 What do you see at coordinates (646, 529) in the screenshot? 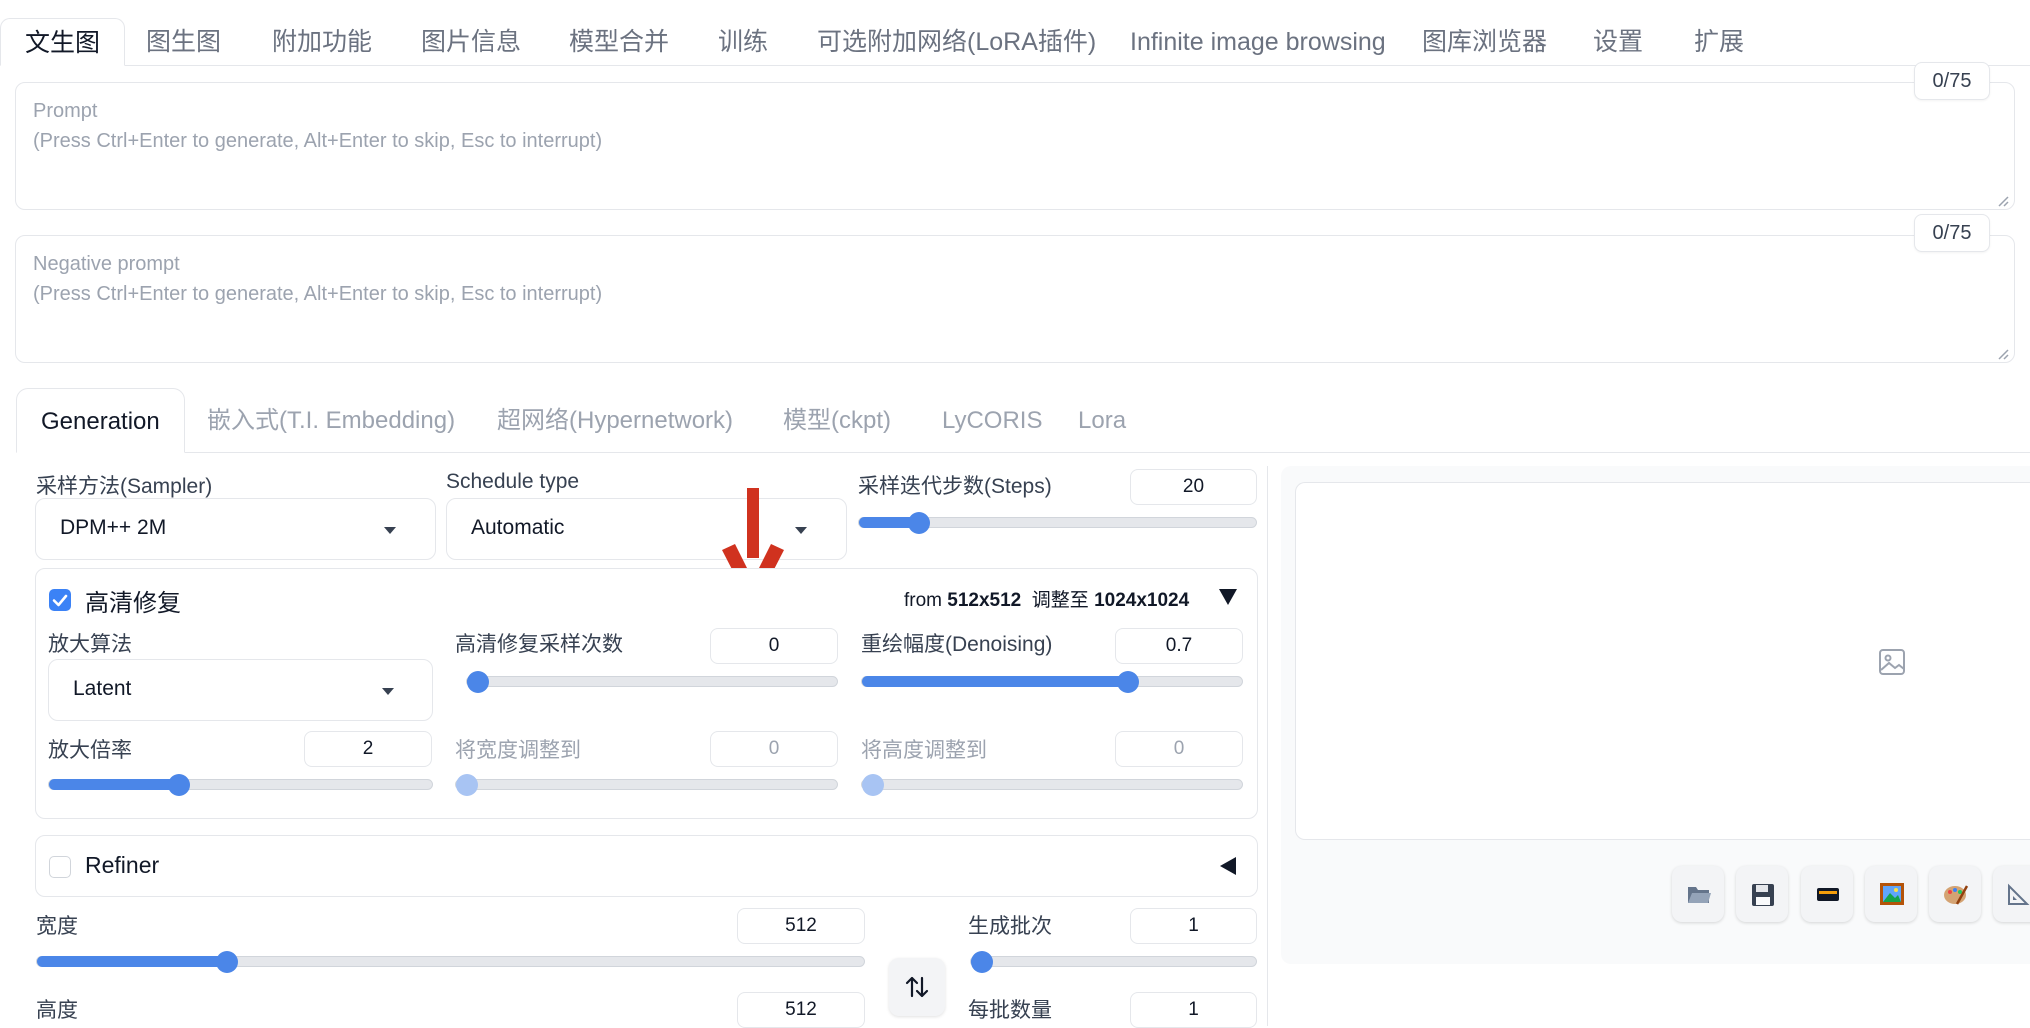
I see `schedule-type-dropdown: Automatic` at bounding box center [646, 529].